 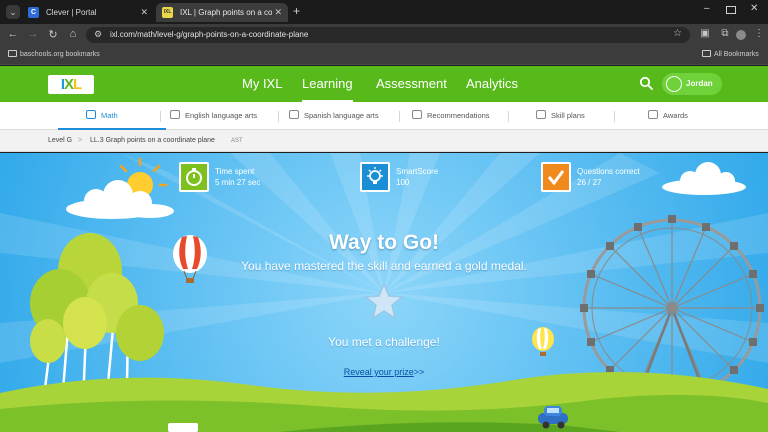 I want to click on clever-favicon-icon: C, so click(x=33, y=12).